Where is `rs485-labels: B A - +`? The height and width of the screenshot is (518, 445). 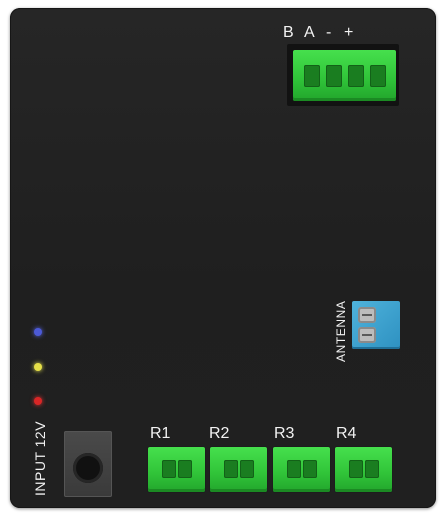
rs485-labels: B A - + is located at coordinates (328, 33).